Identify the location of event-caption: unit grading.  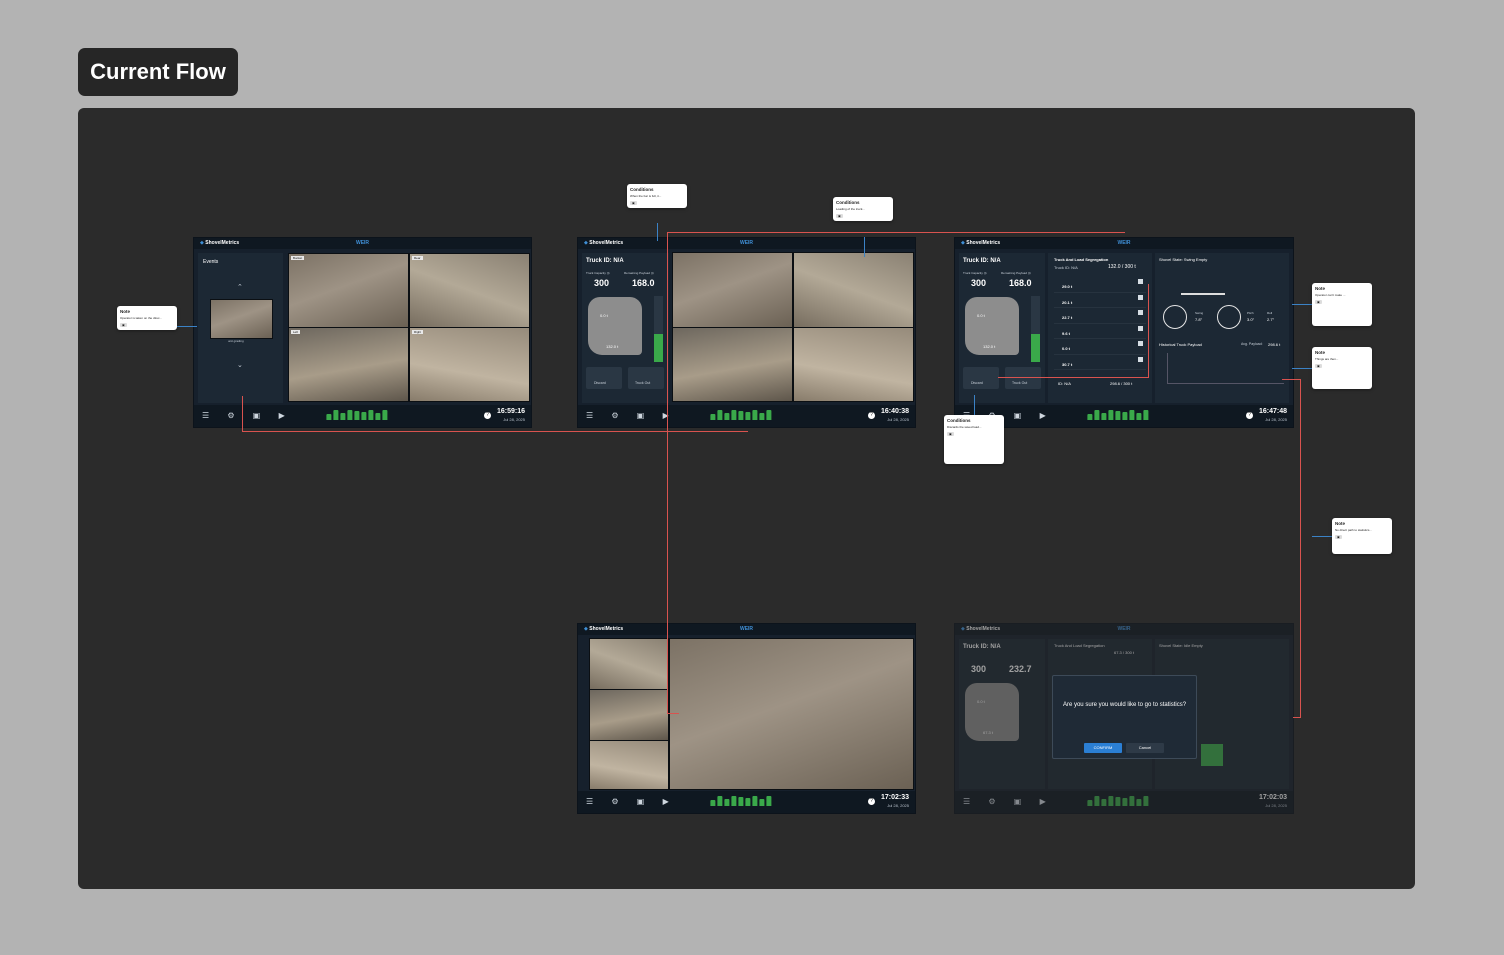
(236, 341).